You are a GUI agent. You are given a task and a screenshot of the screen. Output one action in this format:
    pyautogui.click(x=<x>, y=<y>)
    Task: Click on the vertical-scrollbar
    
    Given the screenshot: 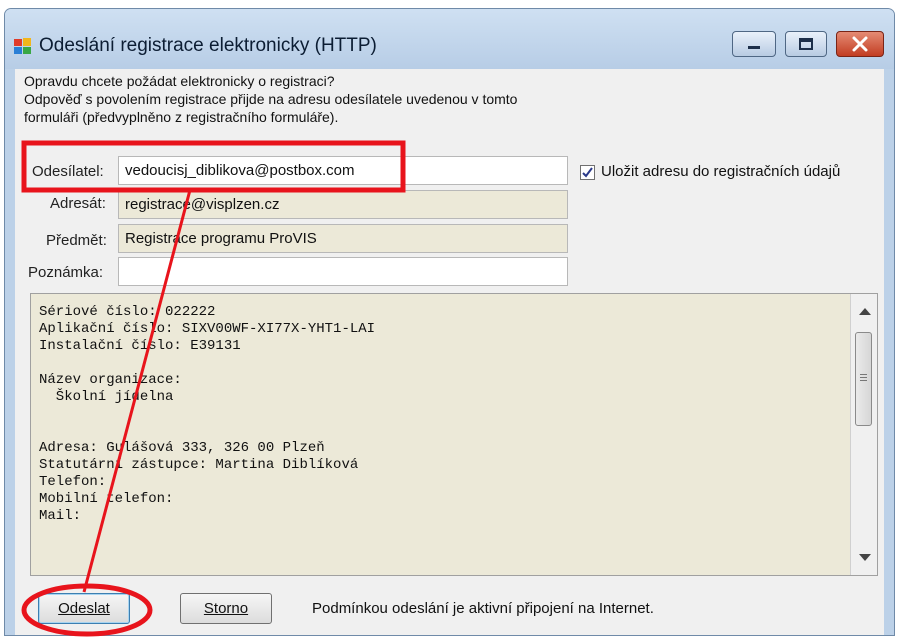 What is the action you would take?
    pyautogui.click(x=863, y=434)
    